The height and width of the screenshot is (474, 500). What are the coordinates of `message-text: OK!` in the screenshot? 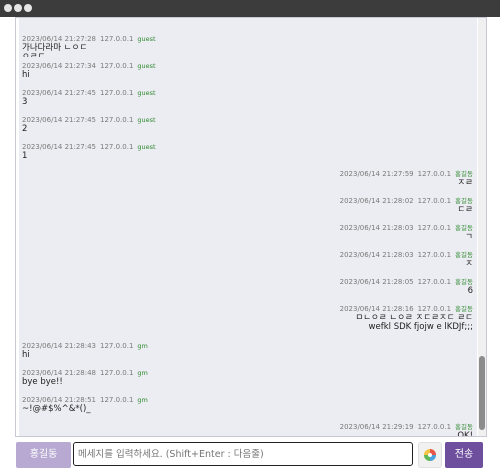 It's located at (465, 434).